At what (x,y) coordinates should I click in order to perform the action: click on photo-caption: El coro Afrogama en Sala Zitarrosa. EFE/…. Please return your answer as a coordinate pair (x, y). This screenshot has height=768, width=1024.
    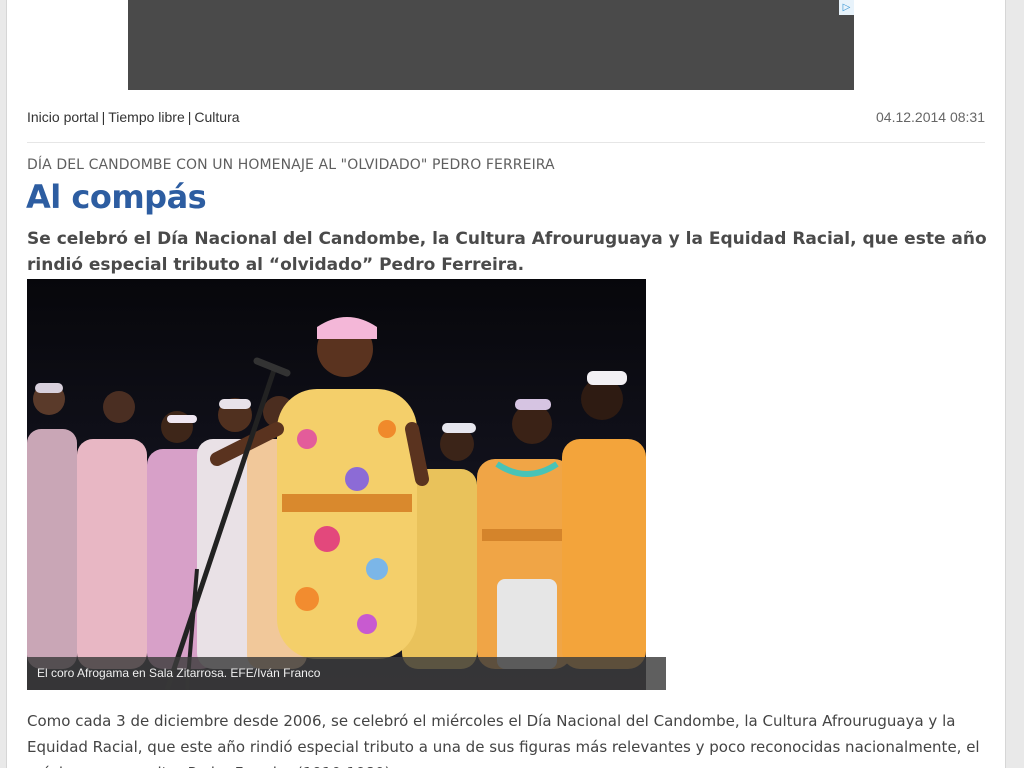
    Looking at the image, I should click on (179, 673).